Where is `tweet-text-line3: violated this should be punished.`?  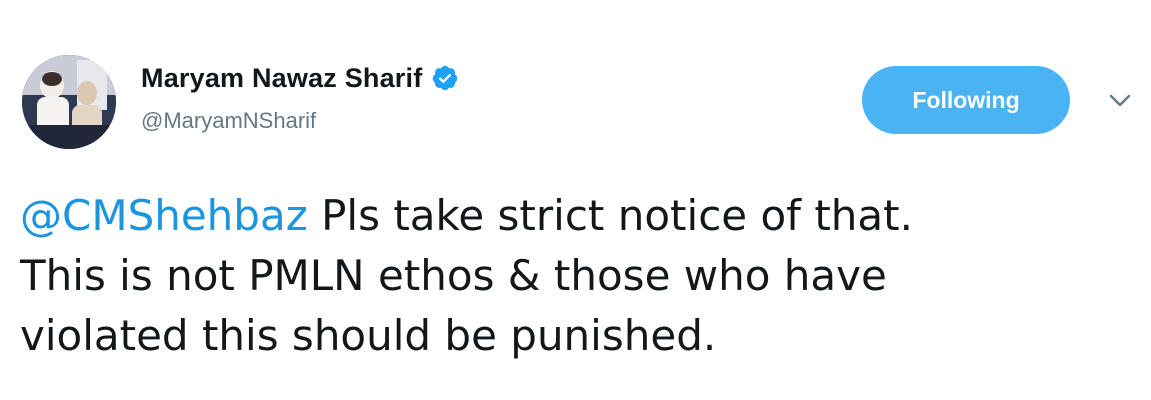 tweet-text-line3: violated this should be punished. is located at coordinates (368, 335).